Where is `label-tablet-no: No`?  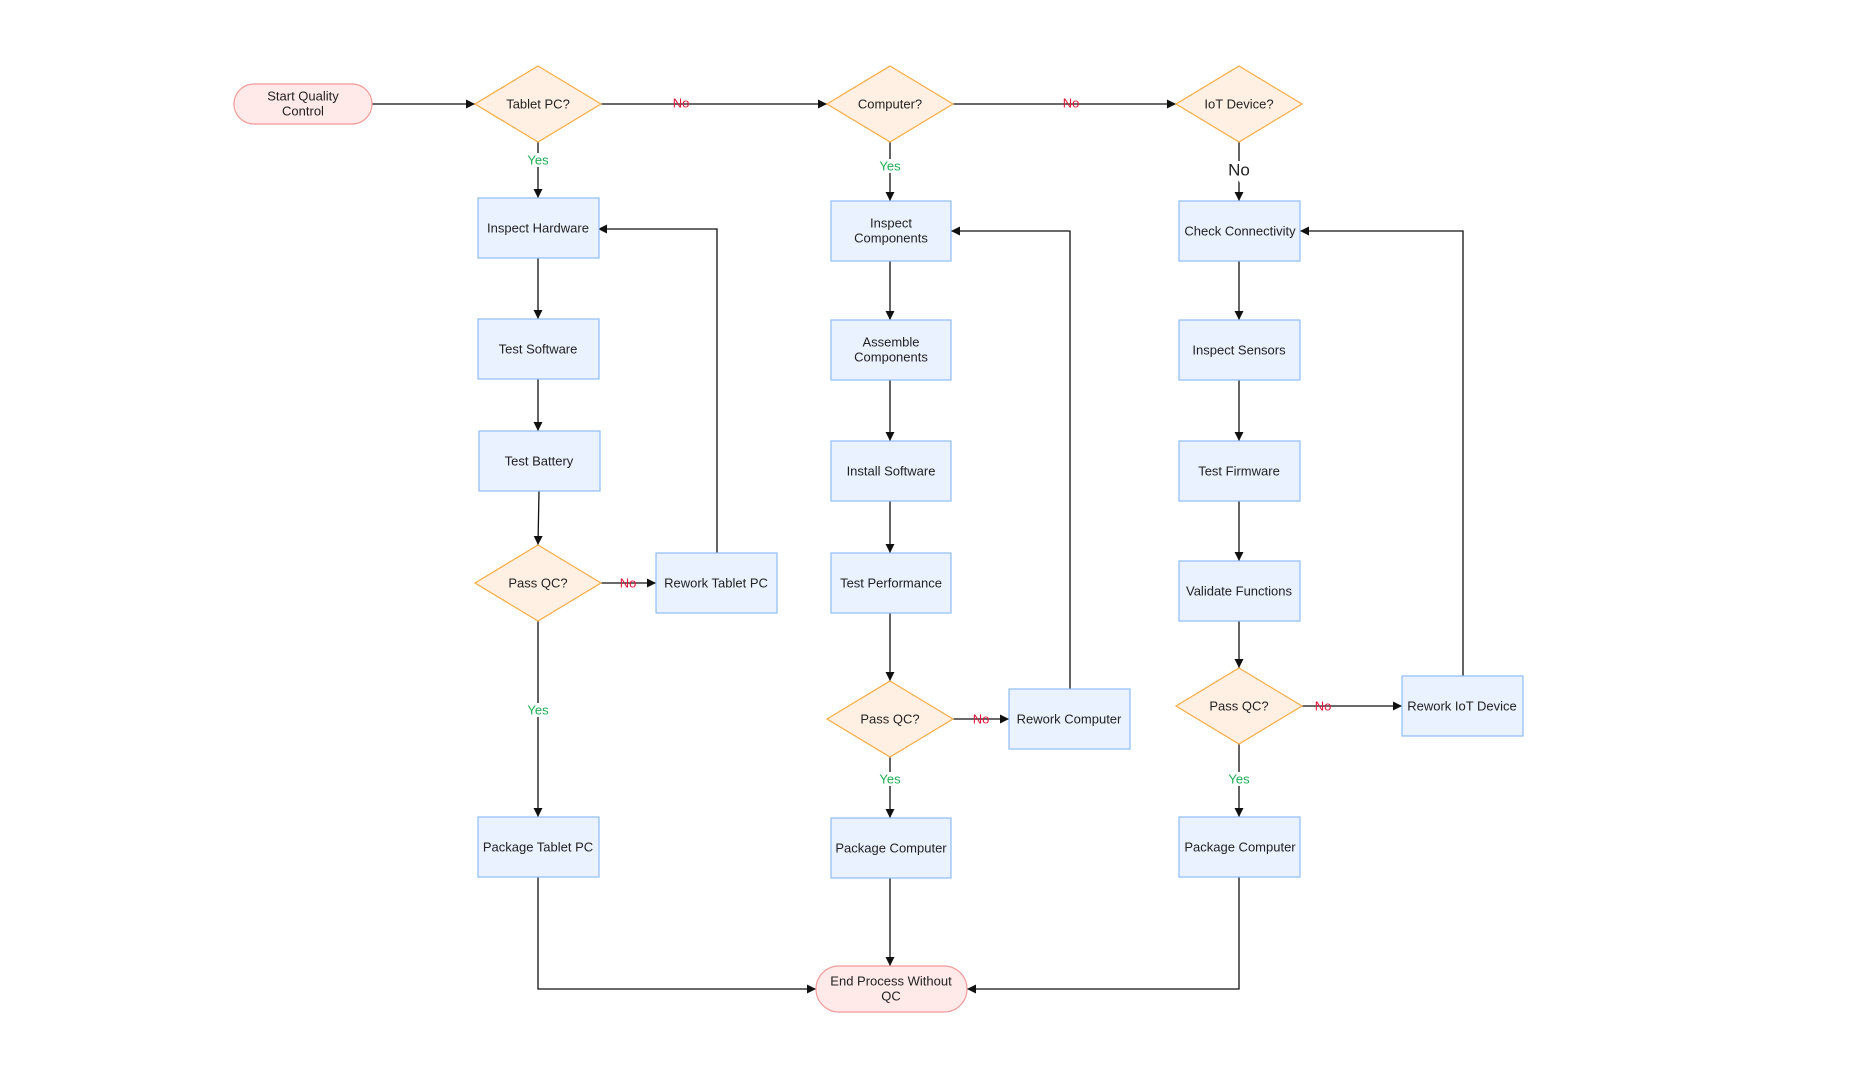 label-tablet-no: No is located at coordinates (681, 102).